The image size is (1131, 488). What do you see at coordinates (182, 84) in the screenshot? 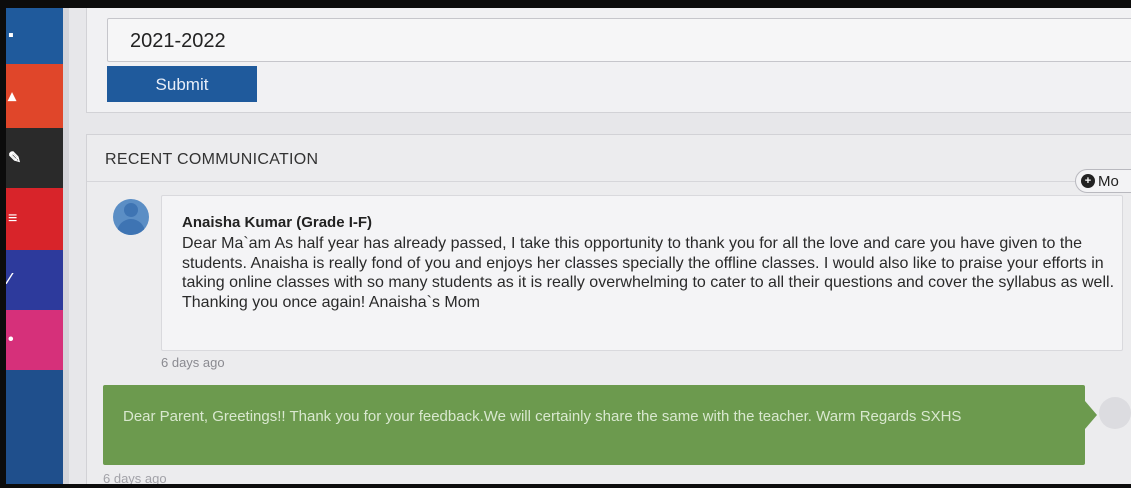
I see `submit-button: Submit` at bounding box center [182, 84].